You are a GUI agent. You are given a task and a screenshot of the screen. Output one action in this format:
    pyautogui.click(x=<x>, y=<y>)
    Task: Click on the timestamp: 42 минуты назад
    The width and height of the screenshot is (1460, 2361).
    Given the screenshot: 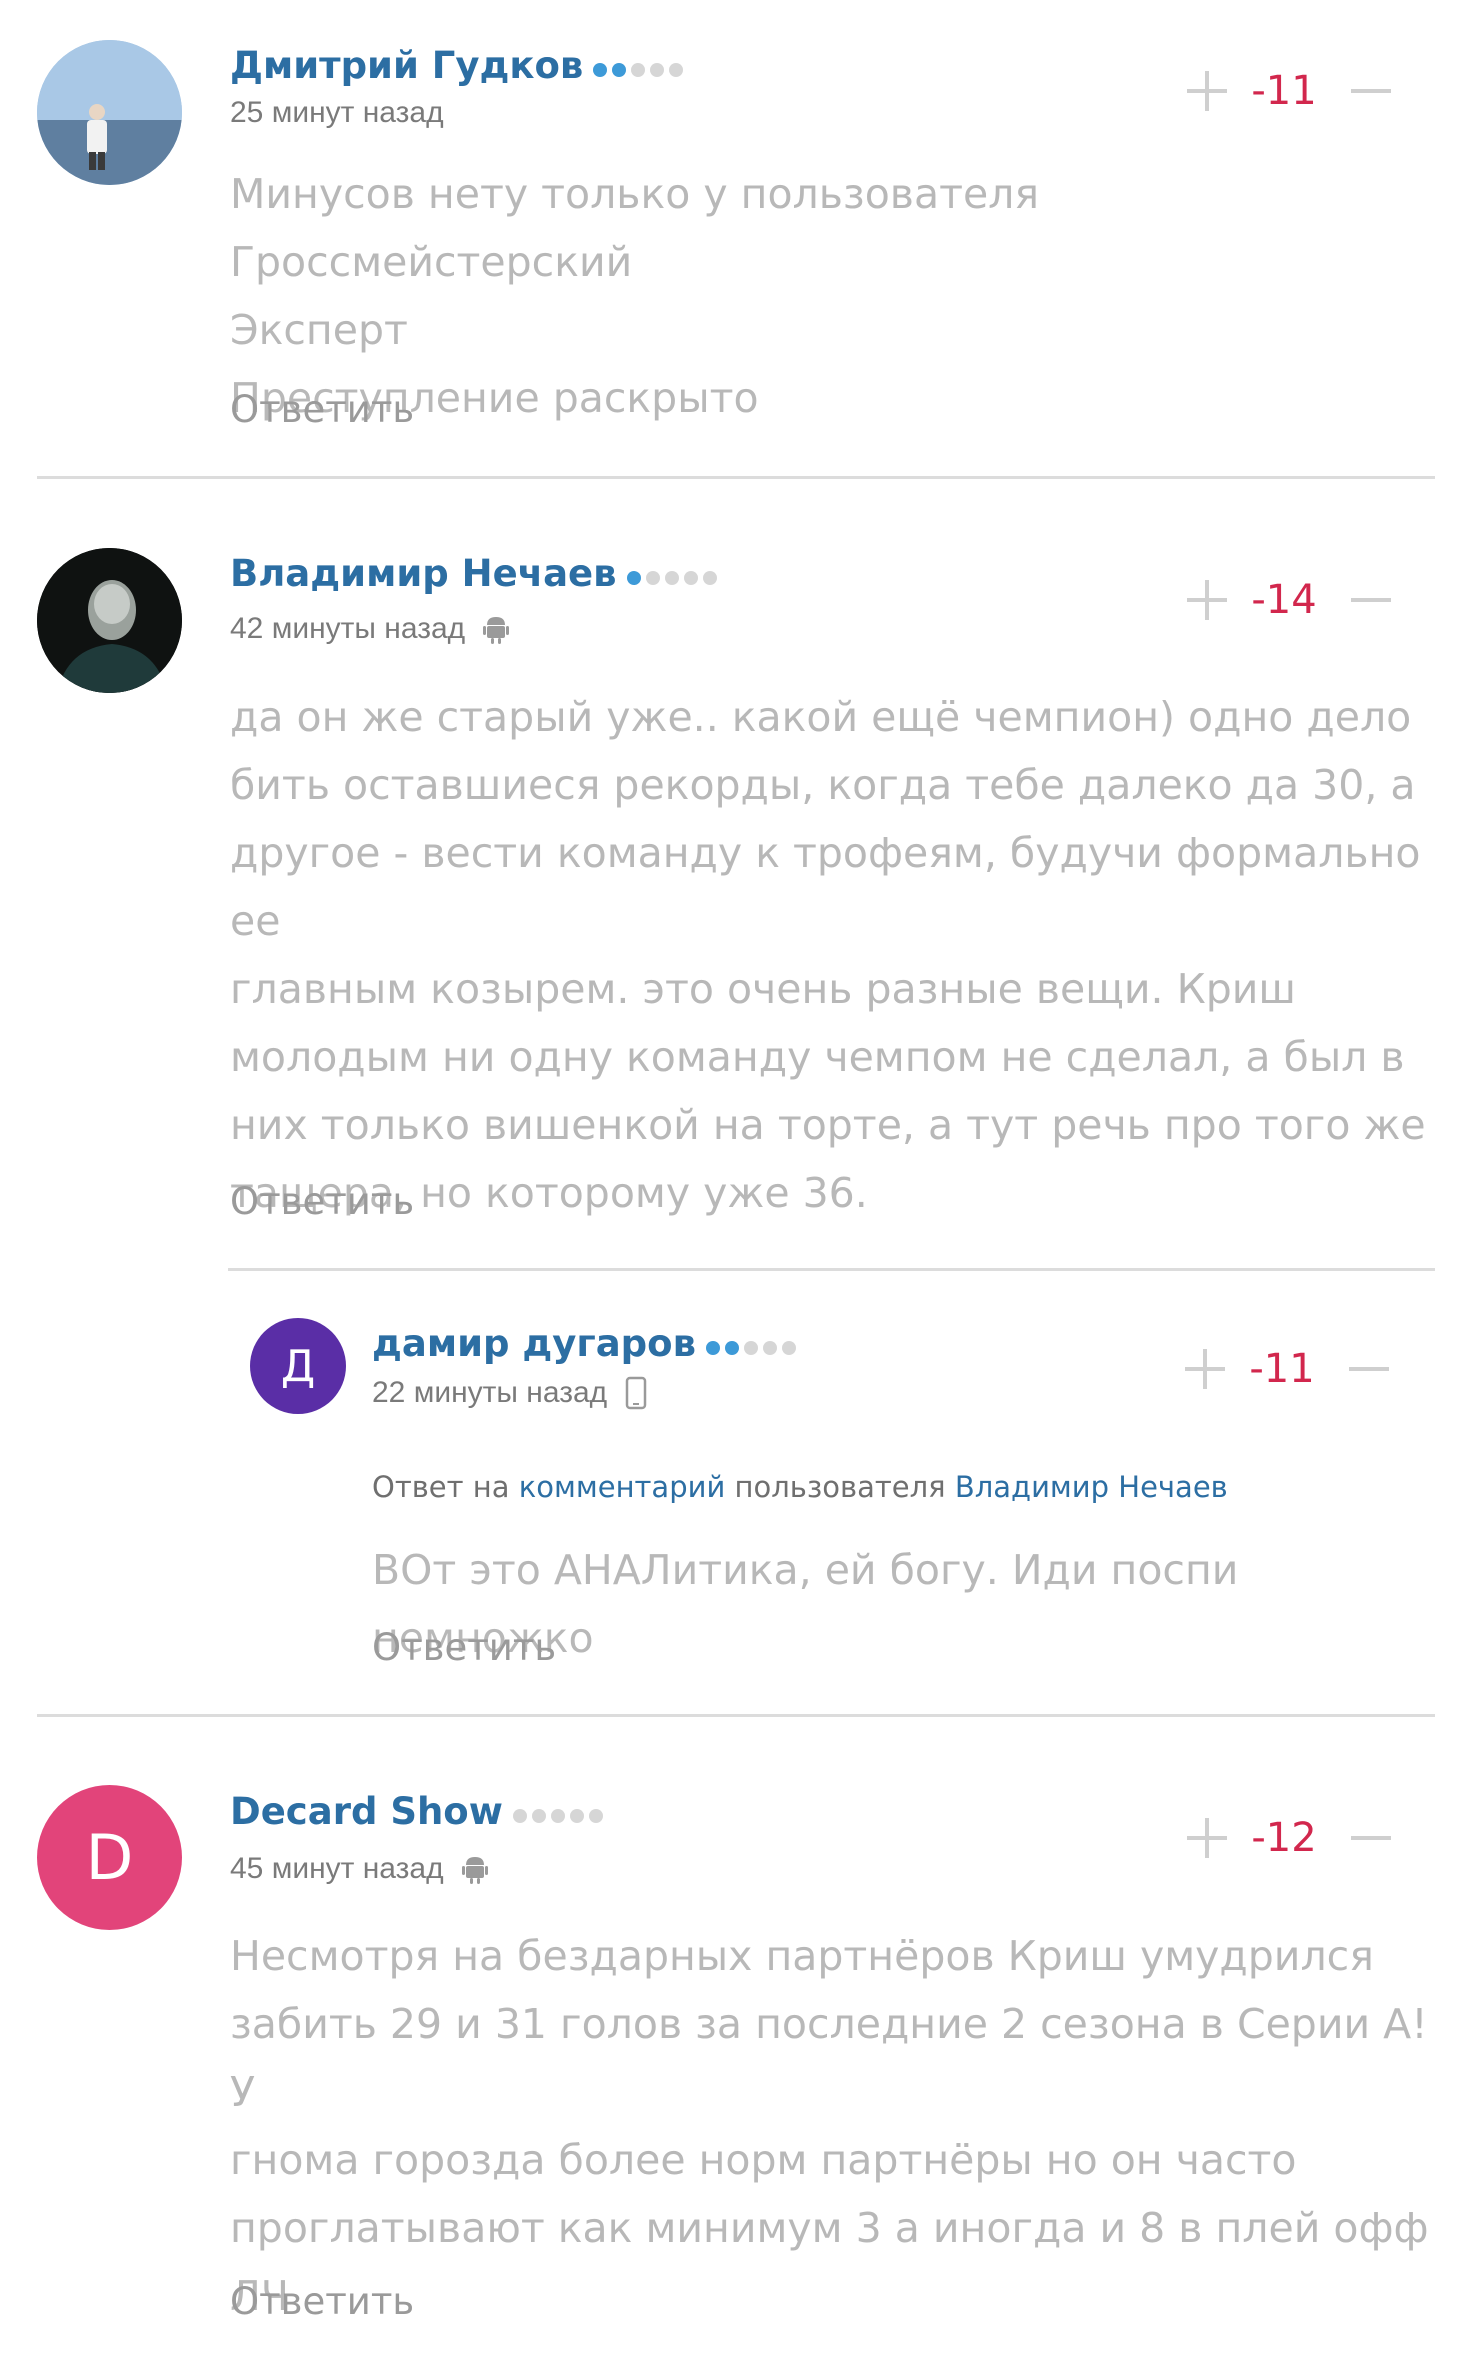 What is the action you would take?
    pyautogui.click(x=348, y=628)
    